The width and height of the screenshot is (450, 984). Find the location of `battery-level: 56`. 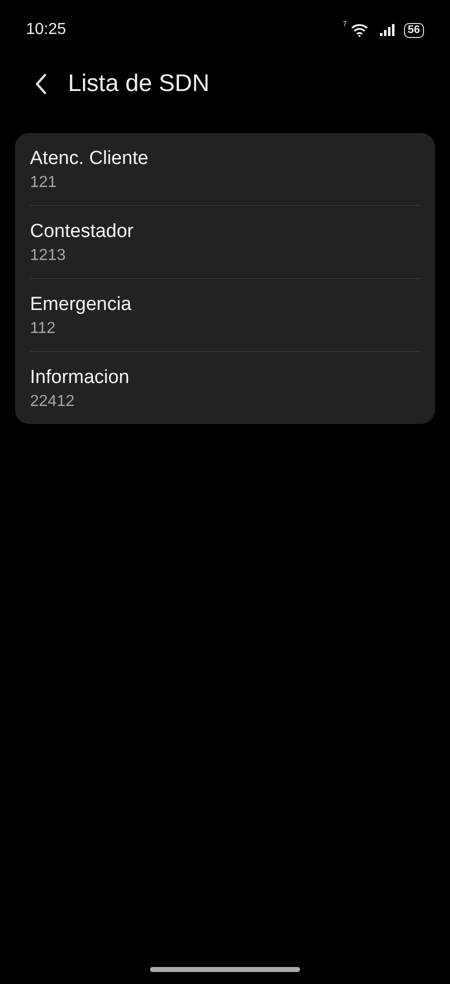

battery-level: 56 is located at coordinates (414, 30).